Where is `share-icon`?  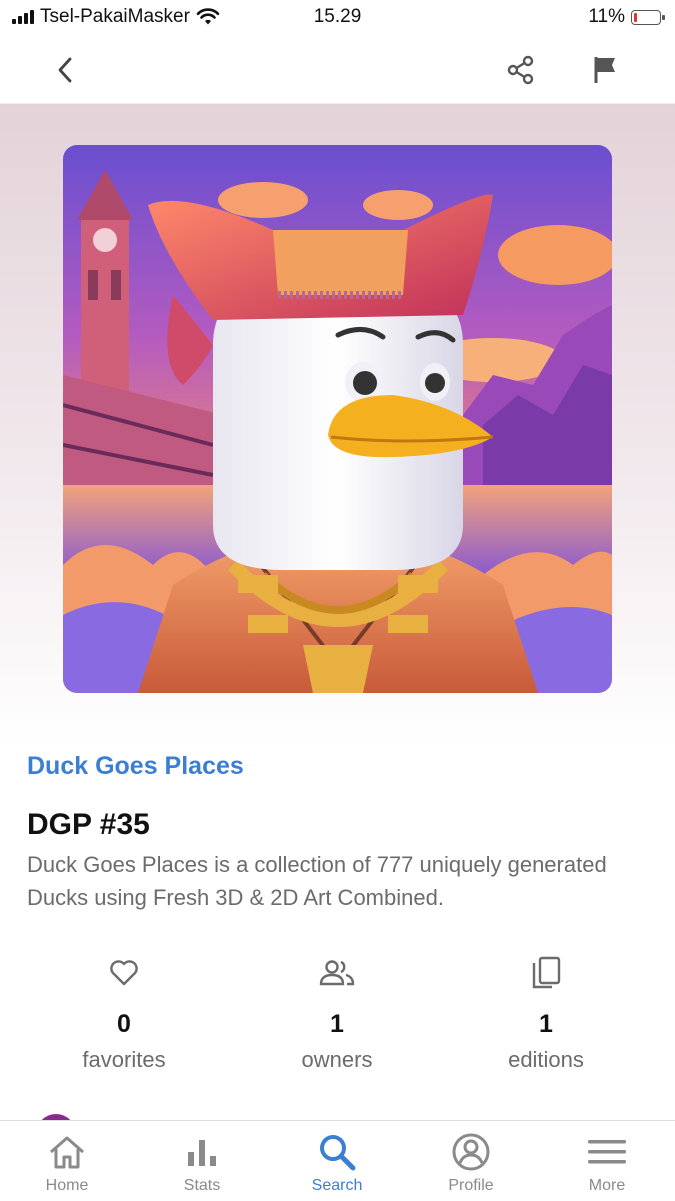 share-icon is located at coordinates (520, 70).